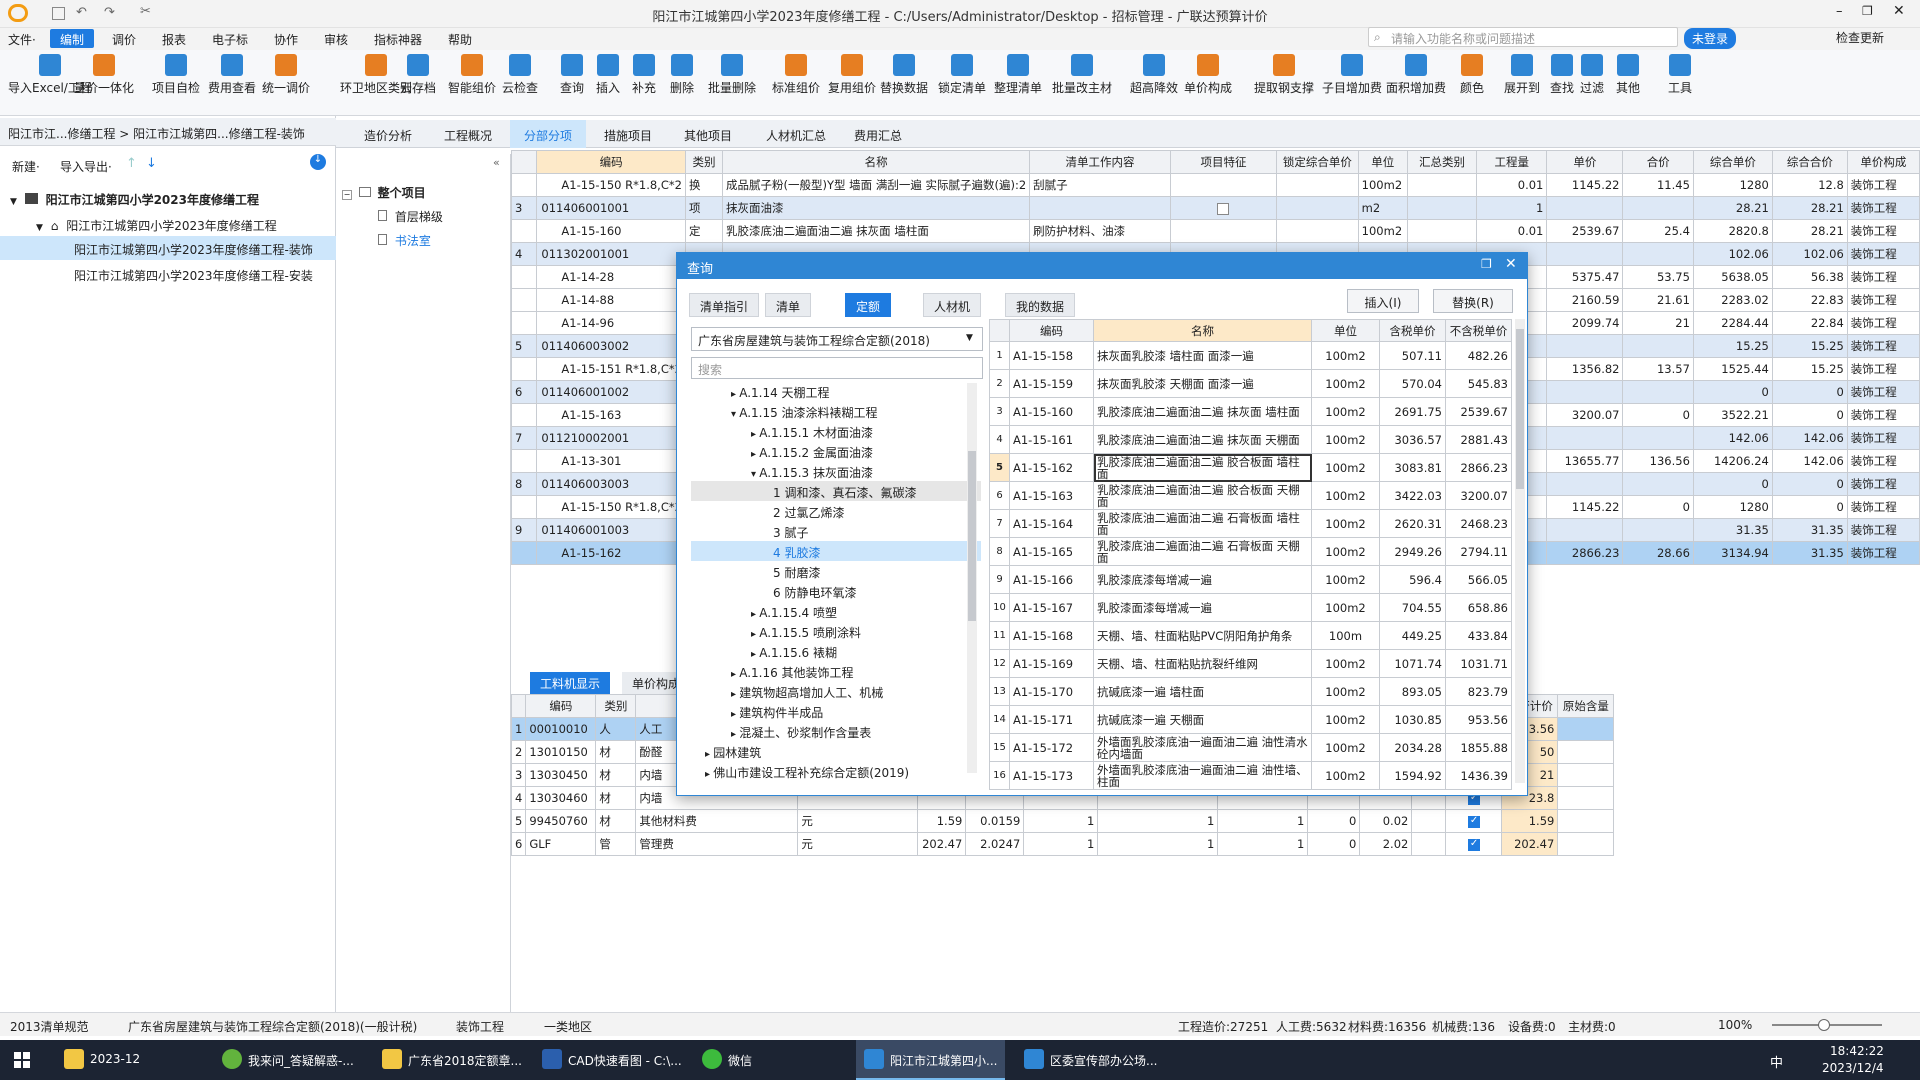 The image size is (1920, 1080). Describe the element at coordinates (1523, 37) in the screenshot. I see `function-search-input: ⌕ 请输入功能名称或问题描述` at that location.